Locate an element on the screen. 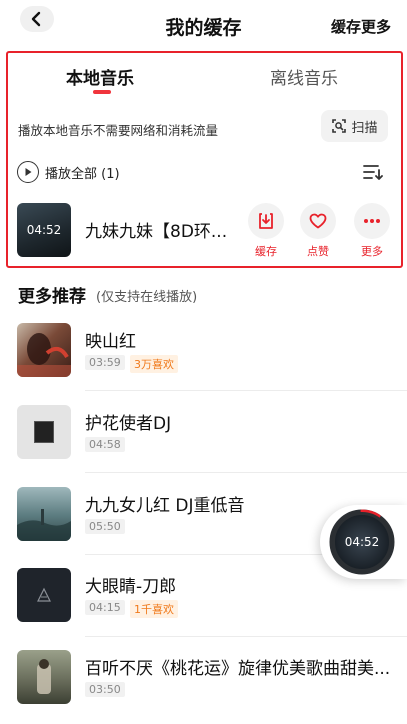  recommend-subtitle: (仅支持在线播放) is located at coordinates (147, 297).